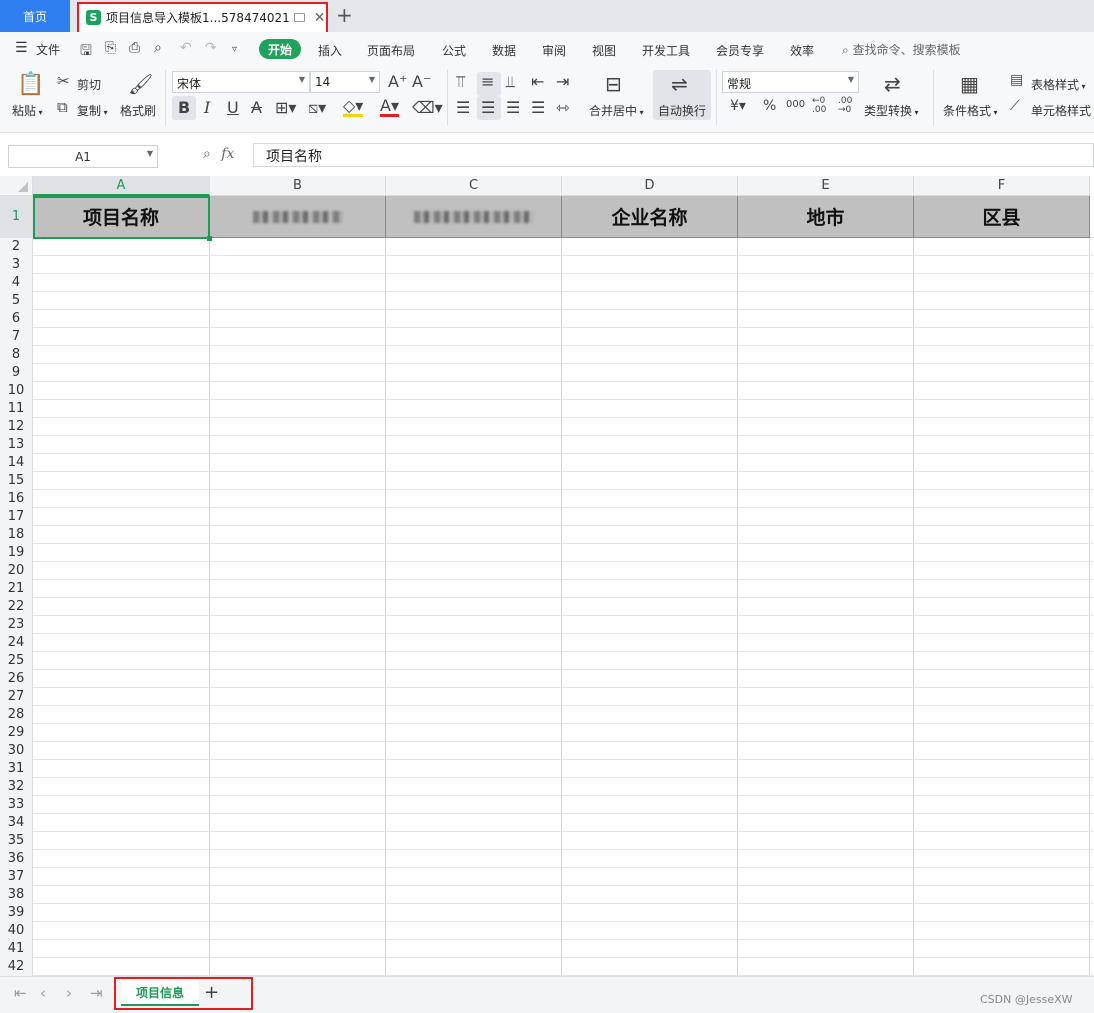 This screenshot has width=1094, height=1013. Describe the element at coordinates (92, 110) in the screenshot. I see `copy-button: 复制 ▾` at that location.